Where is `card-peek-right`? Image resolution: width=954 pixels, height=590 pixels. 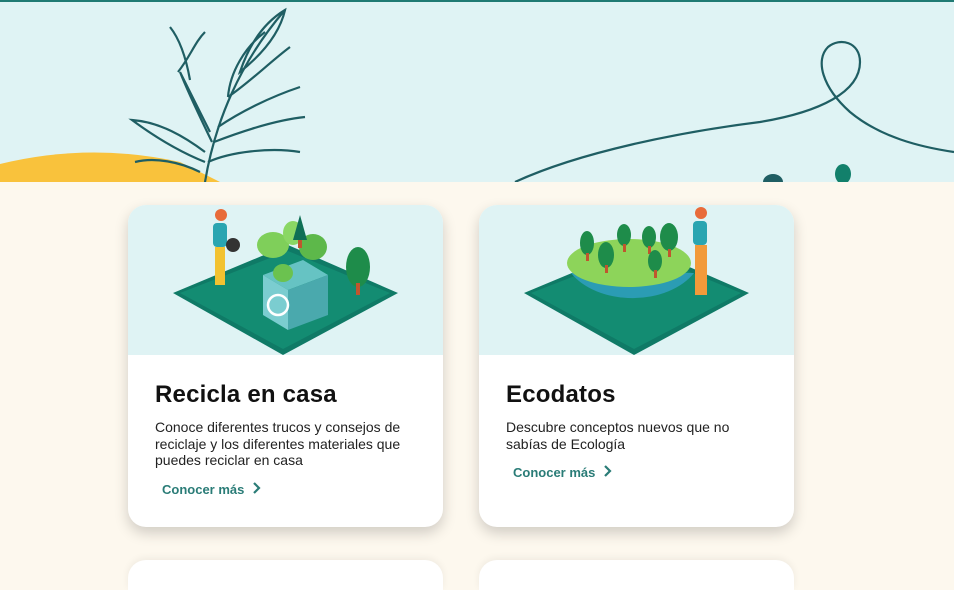 card-peek-right is located at coordinates (636, 575).